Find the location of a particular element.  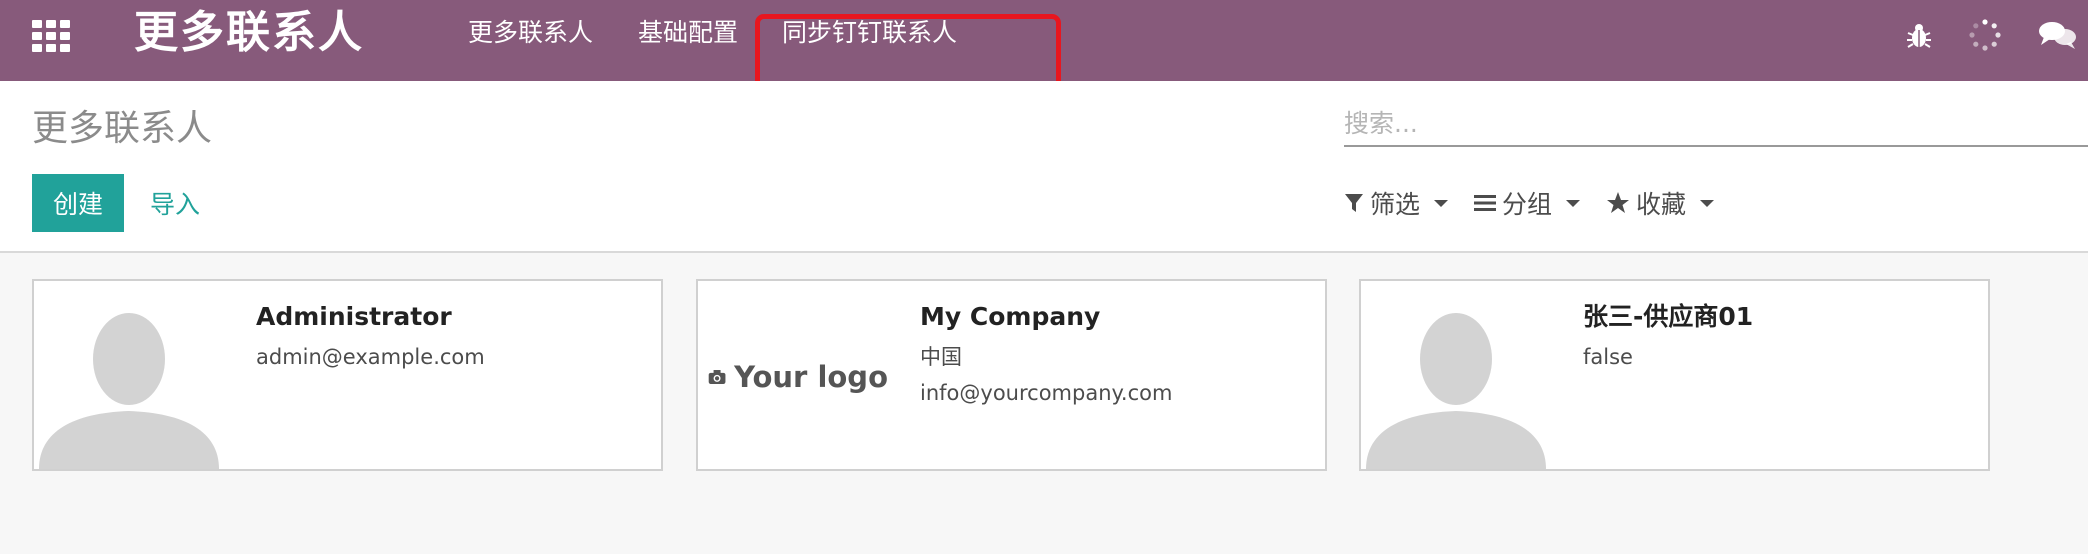

star-icon is located at coordinates (1618, 202).